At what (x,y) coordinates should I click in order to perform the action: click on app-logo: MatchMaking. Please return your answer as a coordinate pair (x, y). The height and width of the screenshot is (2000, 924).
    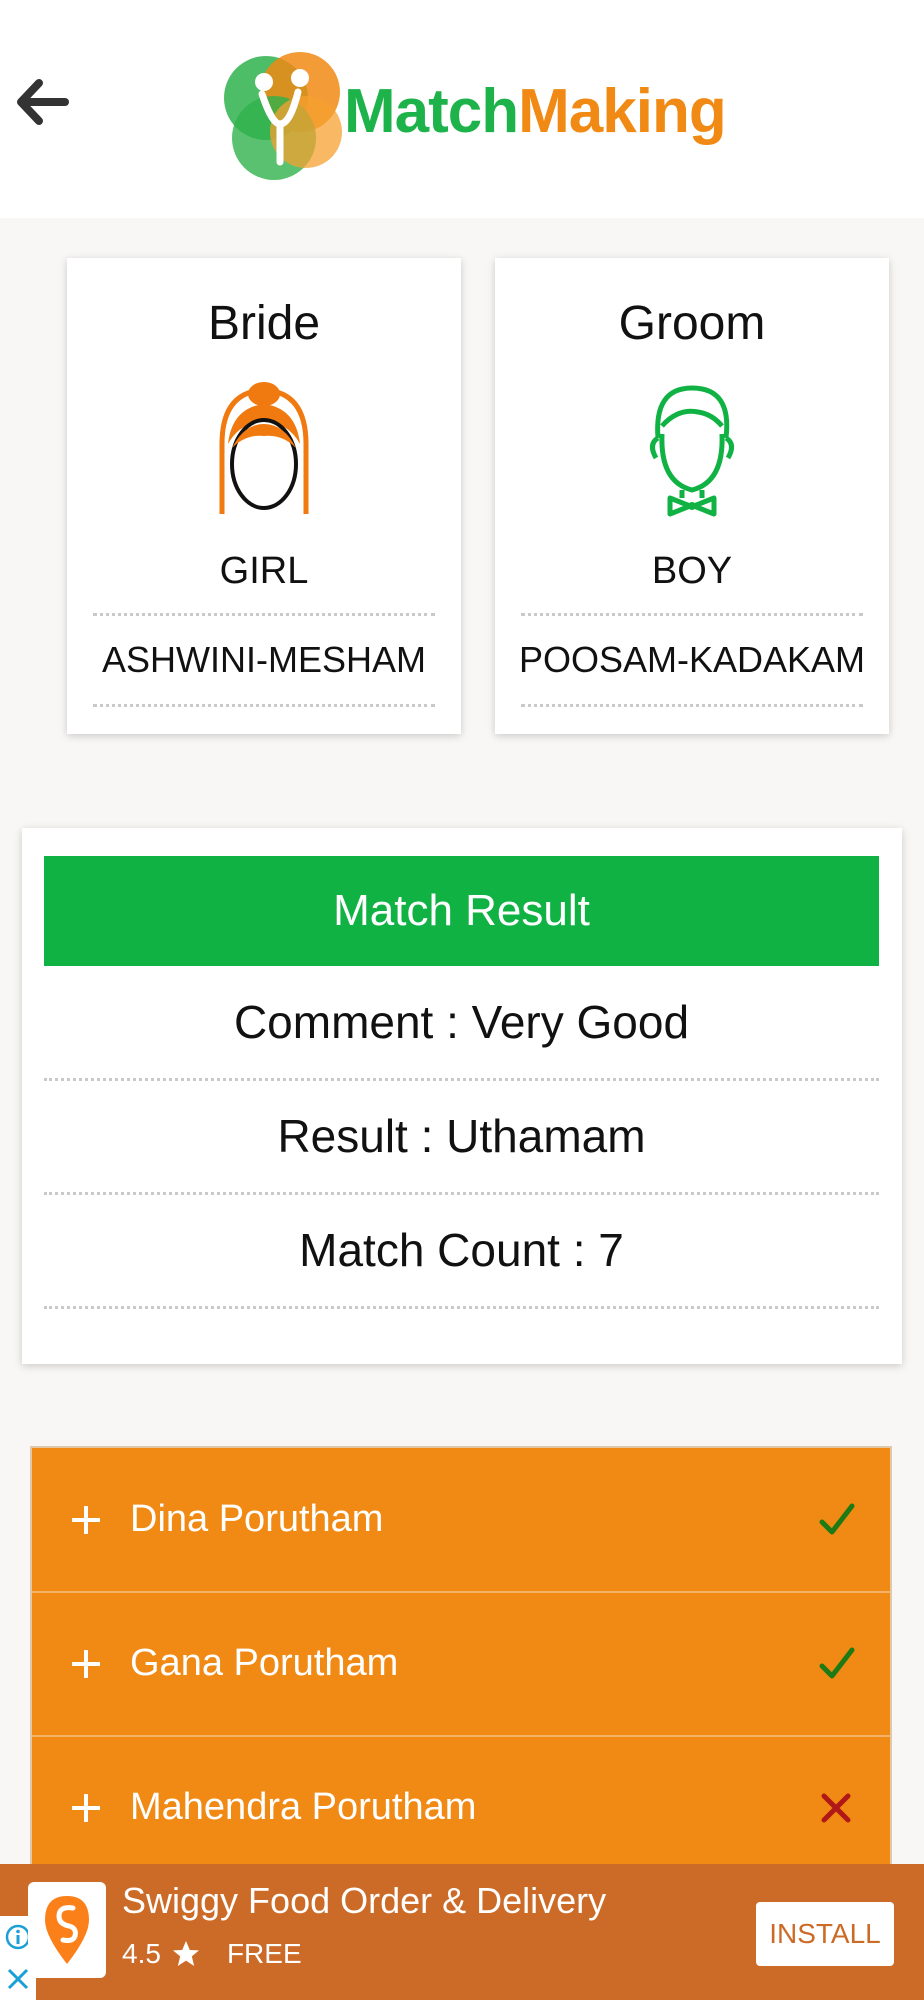
    Looking at the image, I should click on (470, 108).